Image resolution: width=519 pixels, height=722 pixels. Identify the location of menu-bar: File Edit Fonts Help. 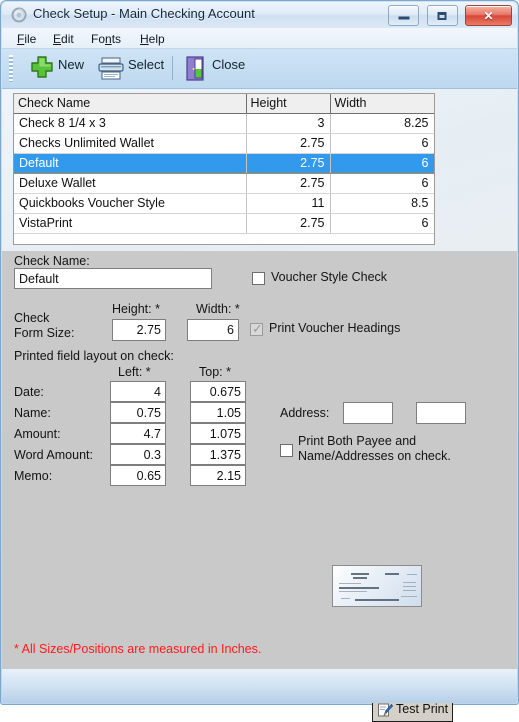
(259, 38).